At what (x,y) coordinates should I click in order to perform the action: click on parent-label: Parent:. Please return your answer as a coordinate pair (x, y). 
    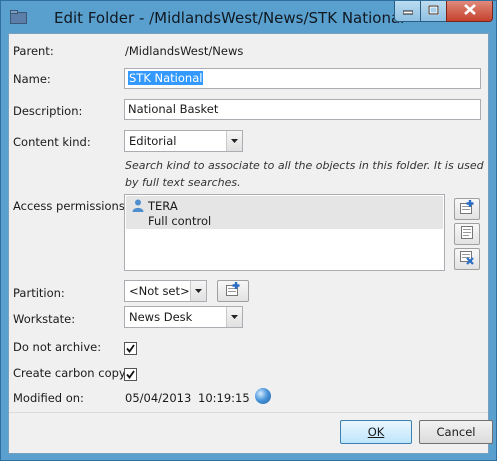
    Looking at the image, I should click on (33, 51).